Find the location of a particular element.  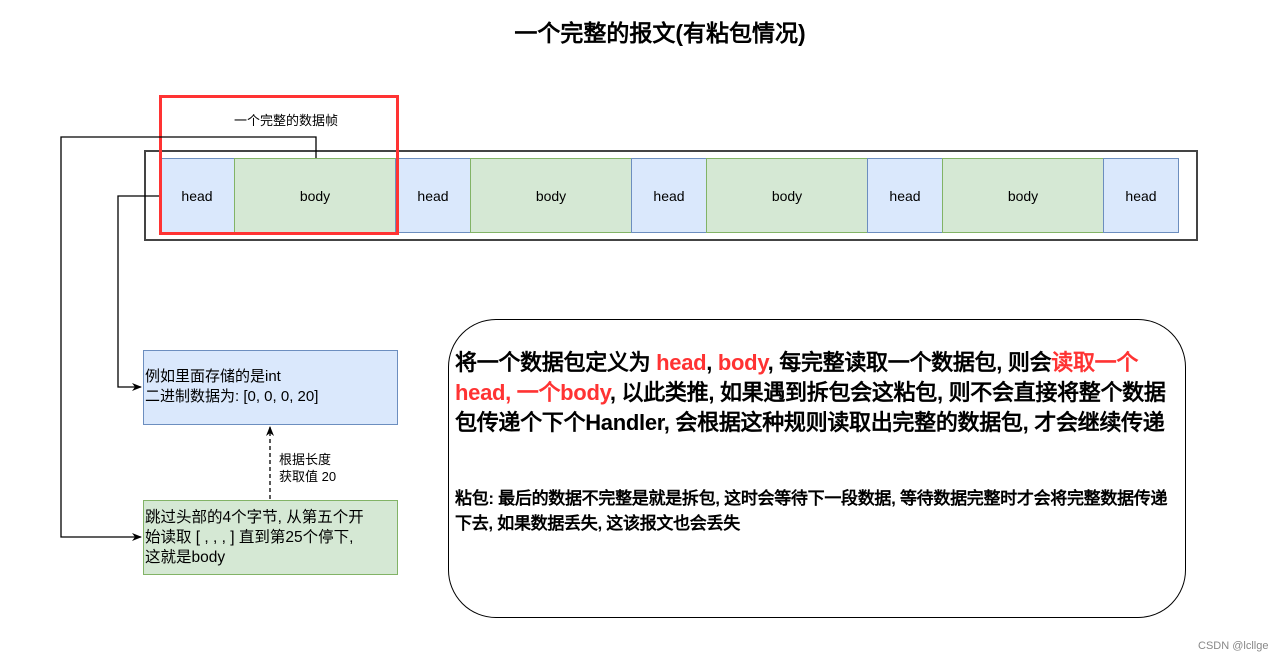

length-label-line2: 获取值 20 is located at coordinates (308, 476).